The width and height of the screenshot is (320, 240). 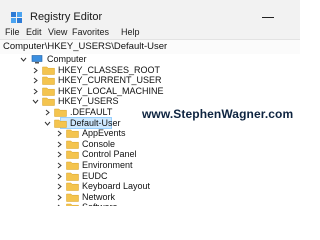 I want to click on tree-node-hkcr: HKEY_CLASSES_ROOT, so click(x=80, y=70).